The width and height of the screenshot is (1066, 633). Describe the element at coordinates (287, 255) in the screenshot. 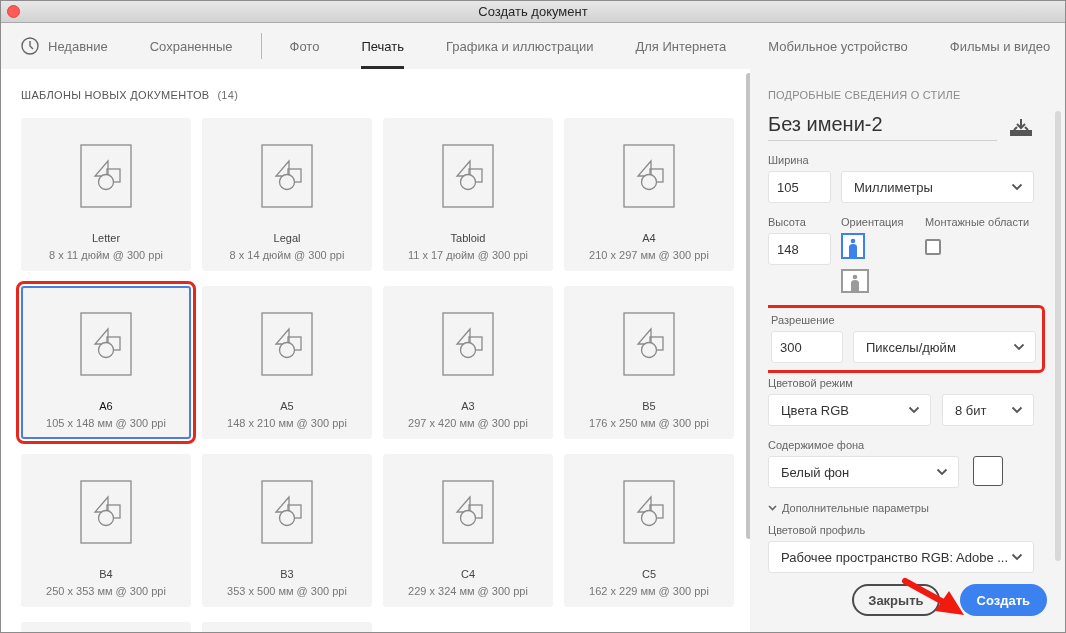

I see `template-size: 8 x 14 дюйм @ 300 ppi` at that location.